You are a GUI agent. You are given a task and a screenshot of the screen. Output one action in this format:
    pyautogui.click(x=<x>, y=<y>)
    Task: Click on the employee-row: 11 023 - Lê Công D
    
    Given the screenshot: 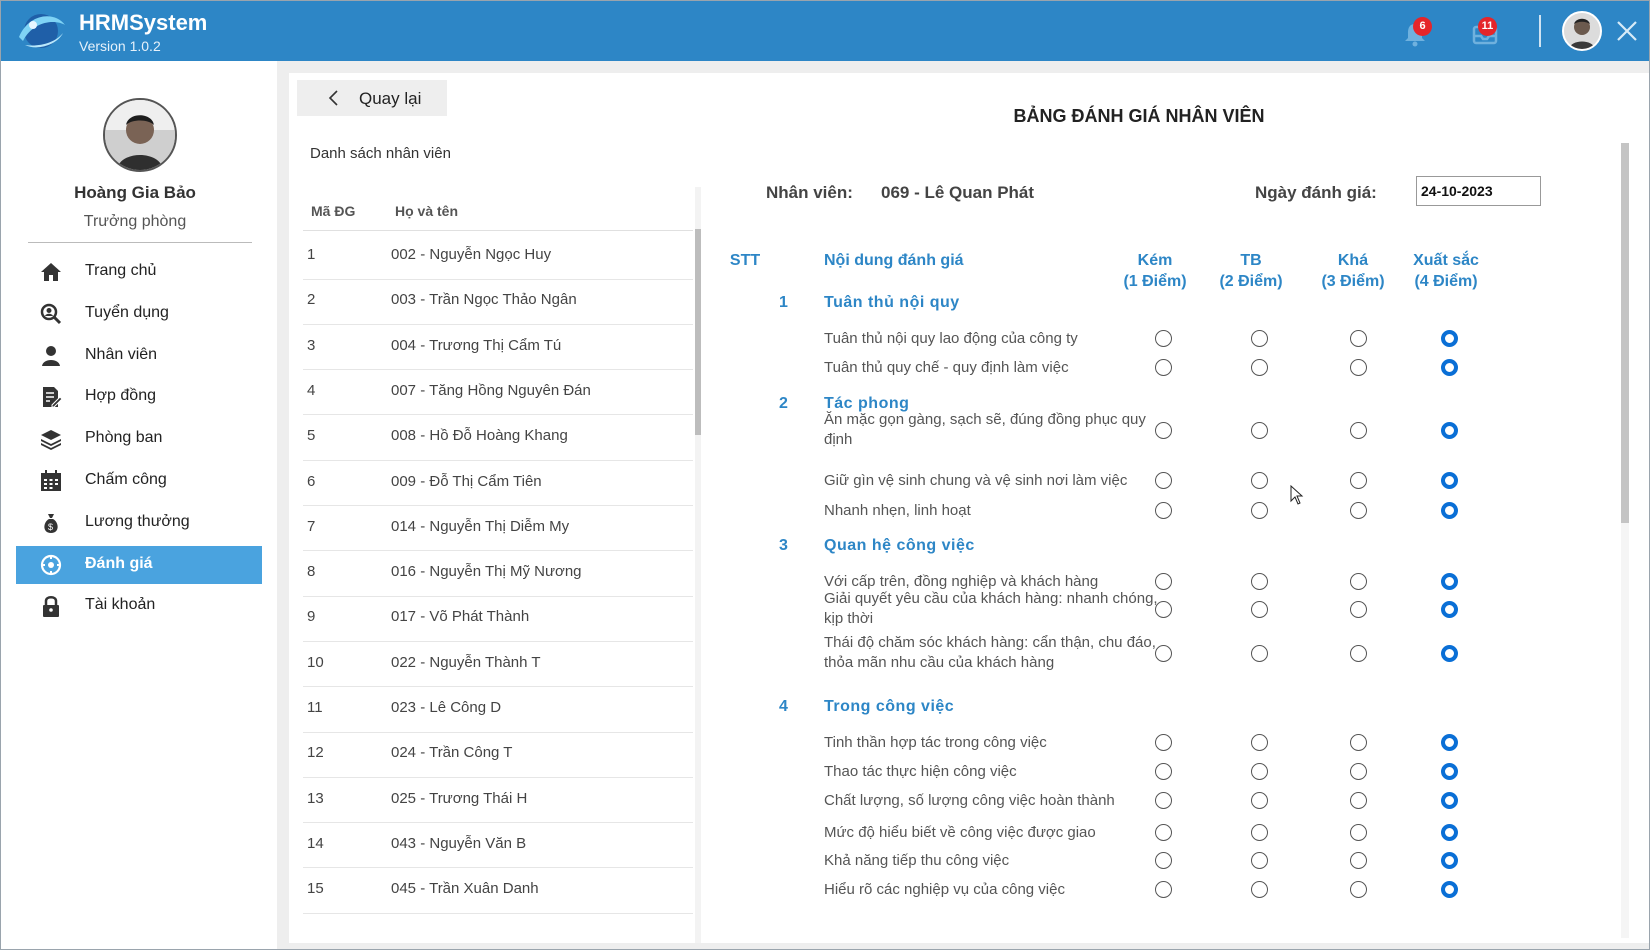 What is the action you would take?
    pyautogui.click(x=498, y=709)
    